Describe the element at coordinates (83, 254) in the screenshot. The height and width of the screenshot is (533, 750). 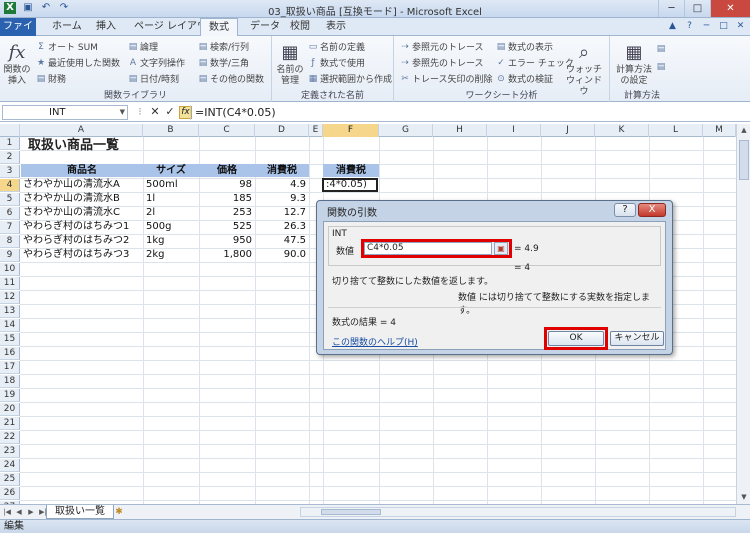
I see `table-cell: やわらぎ村のはちみつ3` at that location.